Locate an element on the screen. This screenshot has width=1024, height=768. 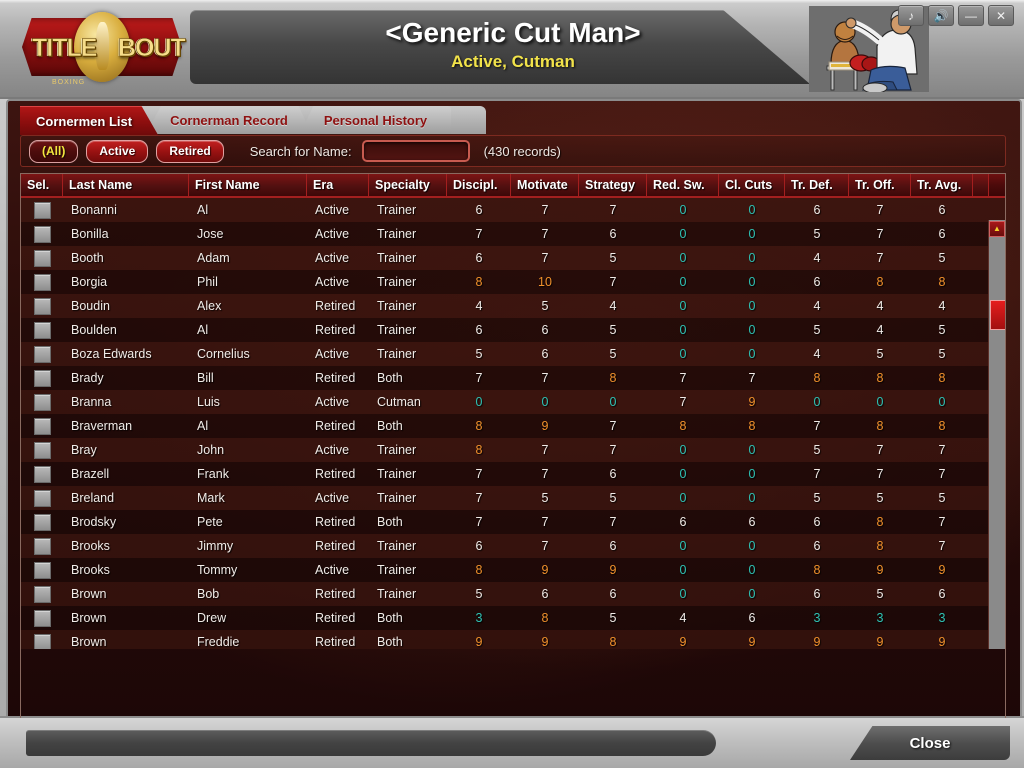
table-row: Booth Adam Active Trainer 6 7 5 0 0 4 7 5 is located at coordinates (513, 258).